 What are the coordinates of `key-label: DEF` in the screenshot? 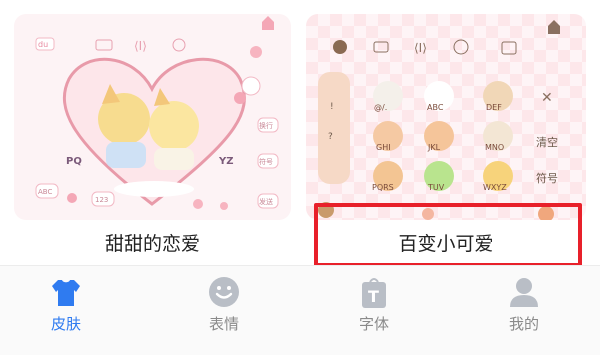 It's located at (494, 107).